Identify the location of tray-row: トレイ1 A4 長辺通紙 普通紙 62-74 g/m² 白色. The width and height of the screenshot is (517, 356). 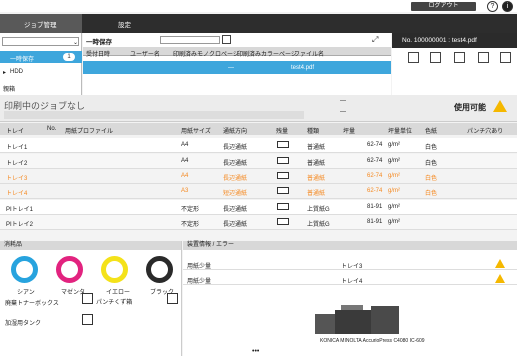
(258, 145).